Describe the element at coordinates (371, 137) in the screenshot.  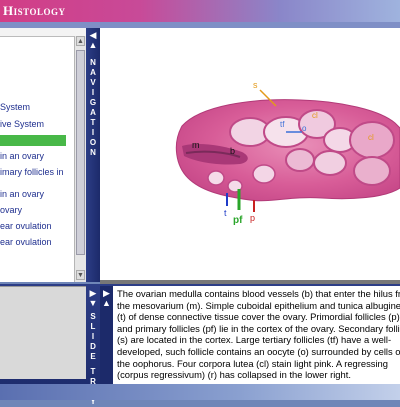
I see `label-cl-2: cl` at that location.